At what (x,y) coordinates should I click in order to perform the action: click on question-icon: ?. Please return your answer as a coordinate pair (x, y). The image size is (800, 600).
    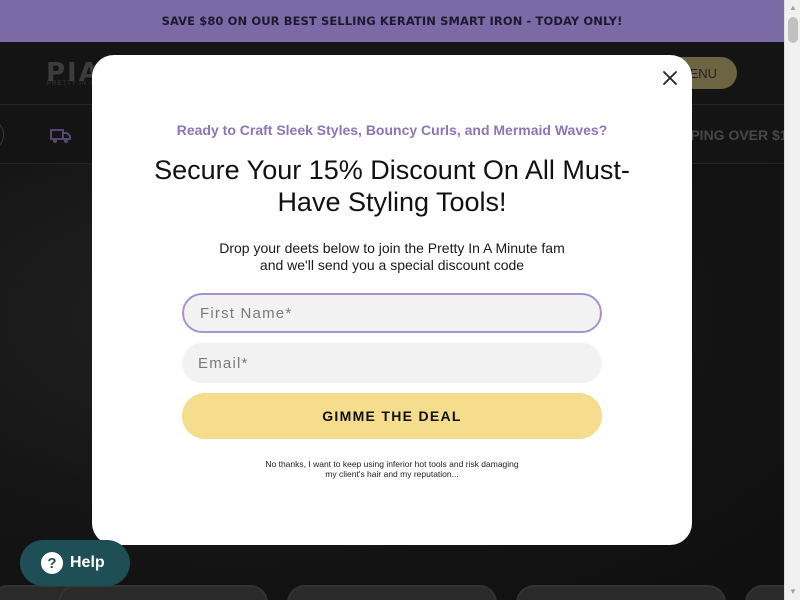
    Looking at the image, I should click on (52, 563).